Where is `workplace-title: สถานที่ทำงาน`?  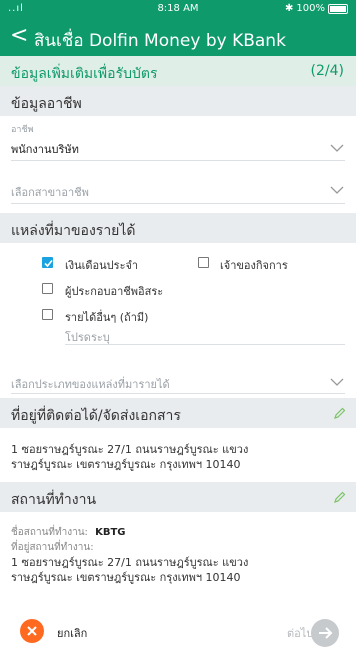 workplace-title: สถานที่ทำงาน is located at coordinates (54, 500).